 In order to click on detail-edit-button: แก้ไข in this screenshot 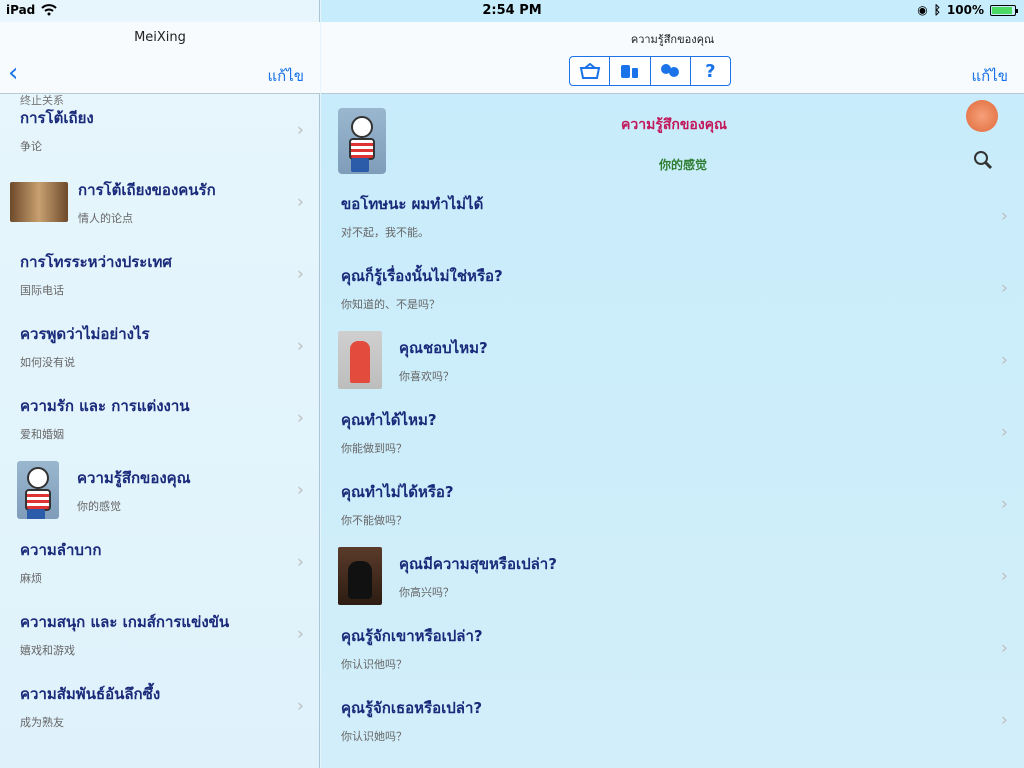, I will do `click(989, 76)`.